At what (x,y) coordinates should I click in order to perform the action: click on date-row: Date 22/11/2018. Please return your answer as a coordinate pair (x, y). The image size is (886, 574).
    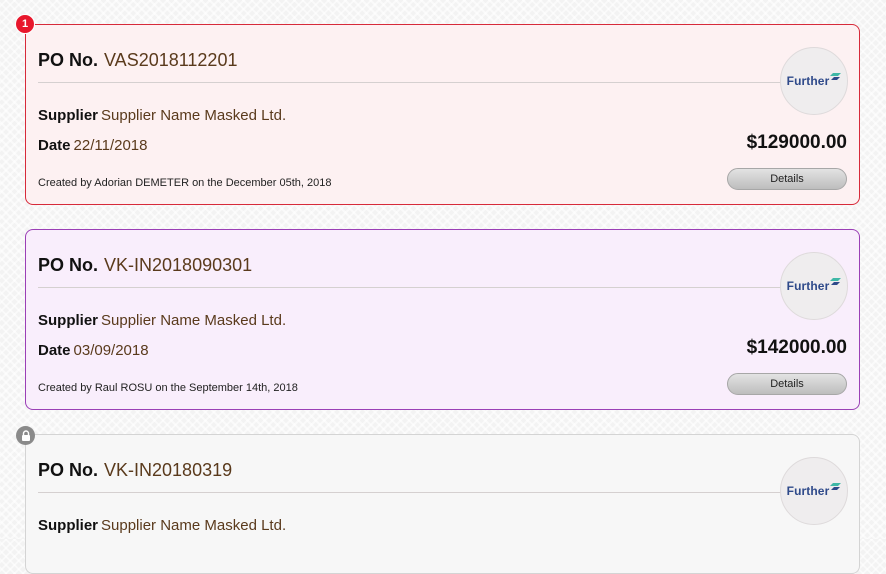
    Looking at the image, I should click on (92, 146).